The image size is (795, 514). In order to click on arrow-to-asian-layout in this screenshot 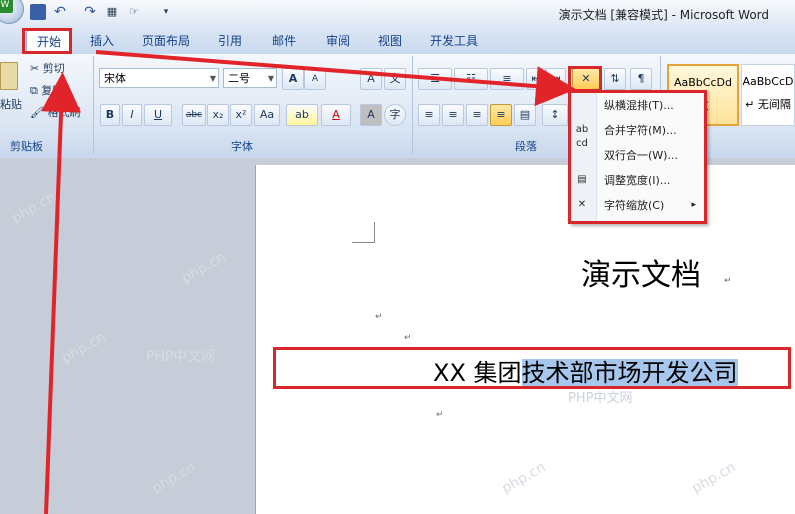, I will do `click(335, 78)`.